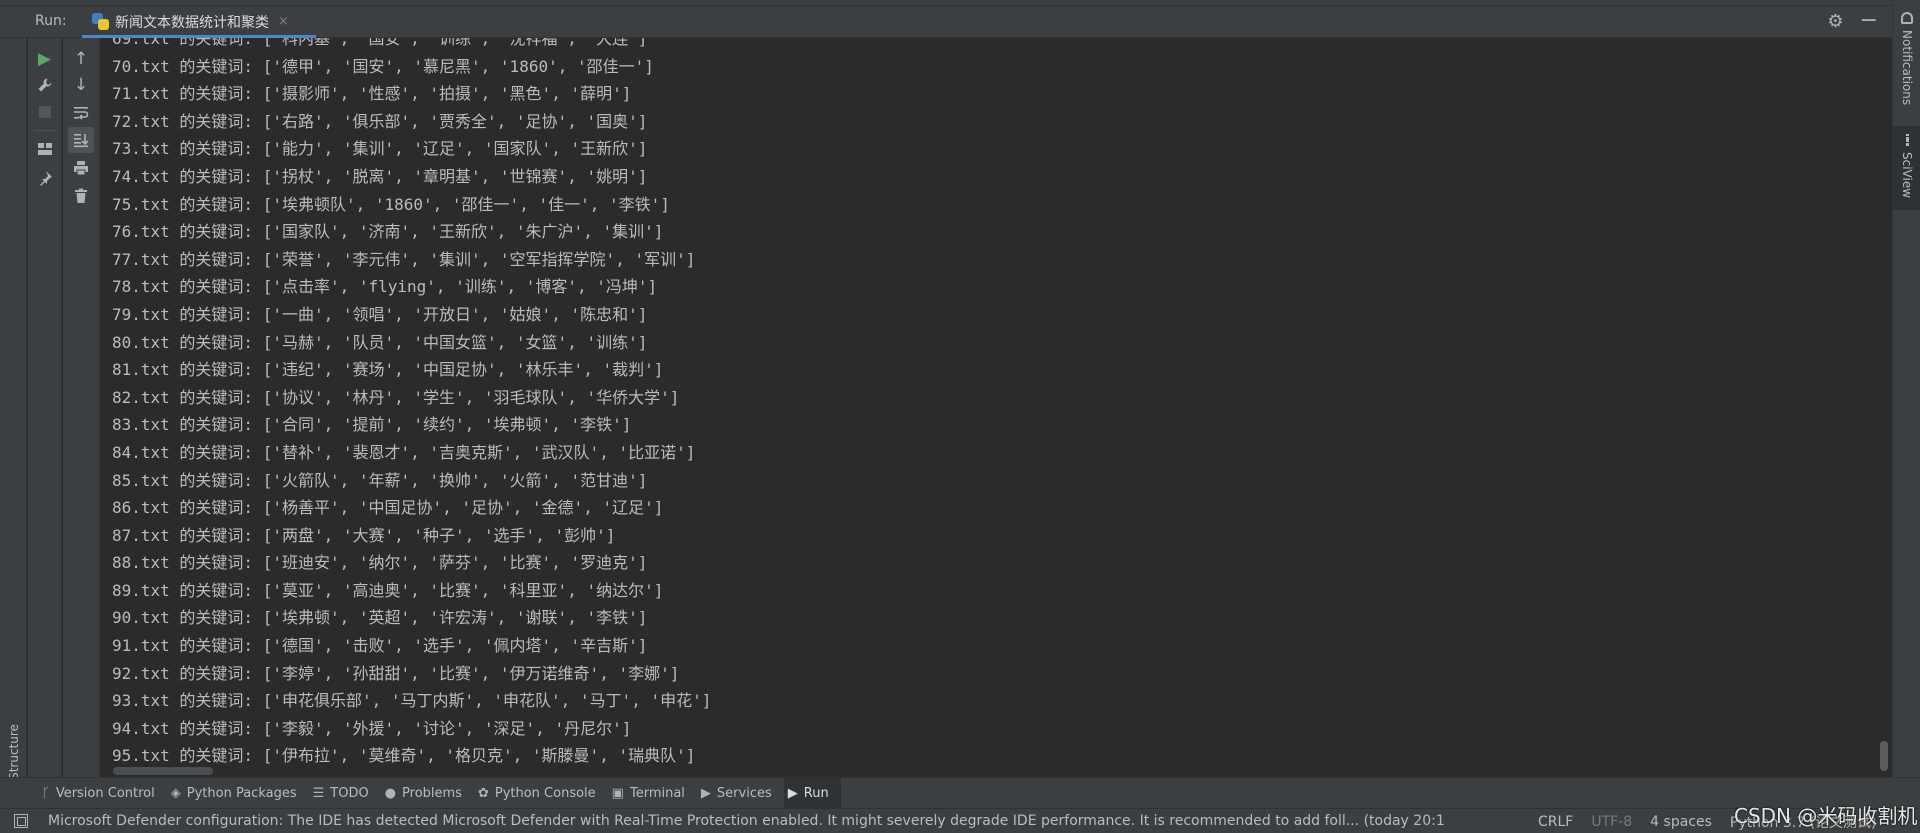 Image resolution: width=1920 pixels, height=833 pixels. What do you see at coordinates (100, 21) in the screenshot?
I see `python-icon` at bounding box center [100, 21].